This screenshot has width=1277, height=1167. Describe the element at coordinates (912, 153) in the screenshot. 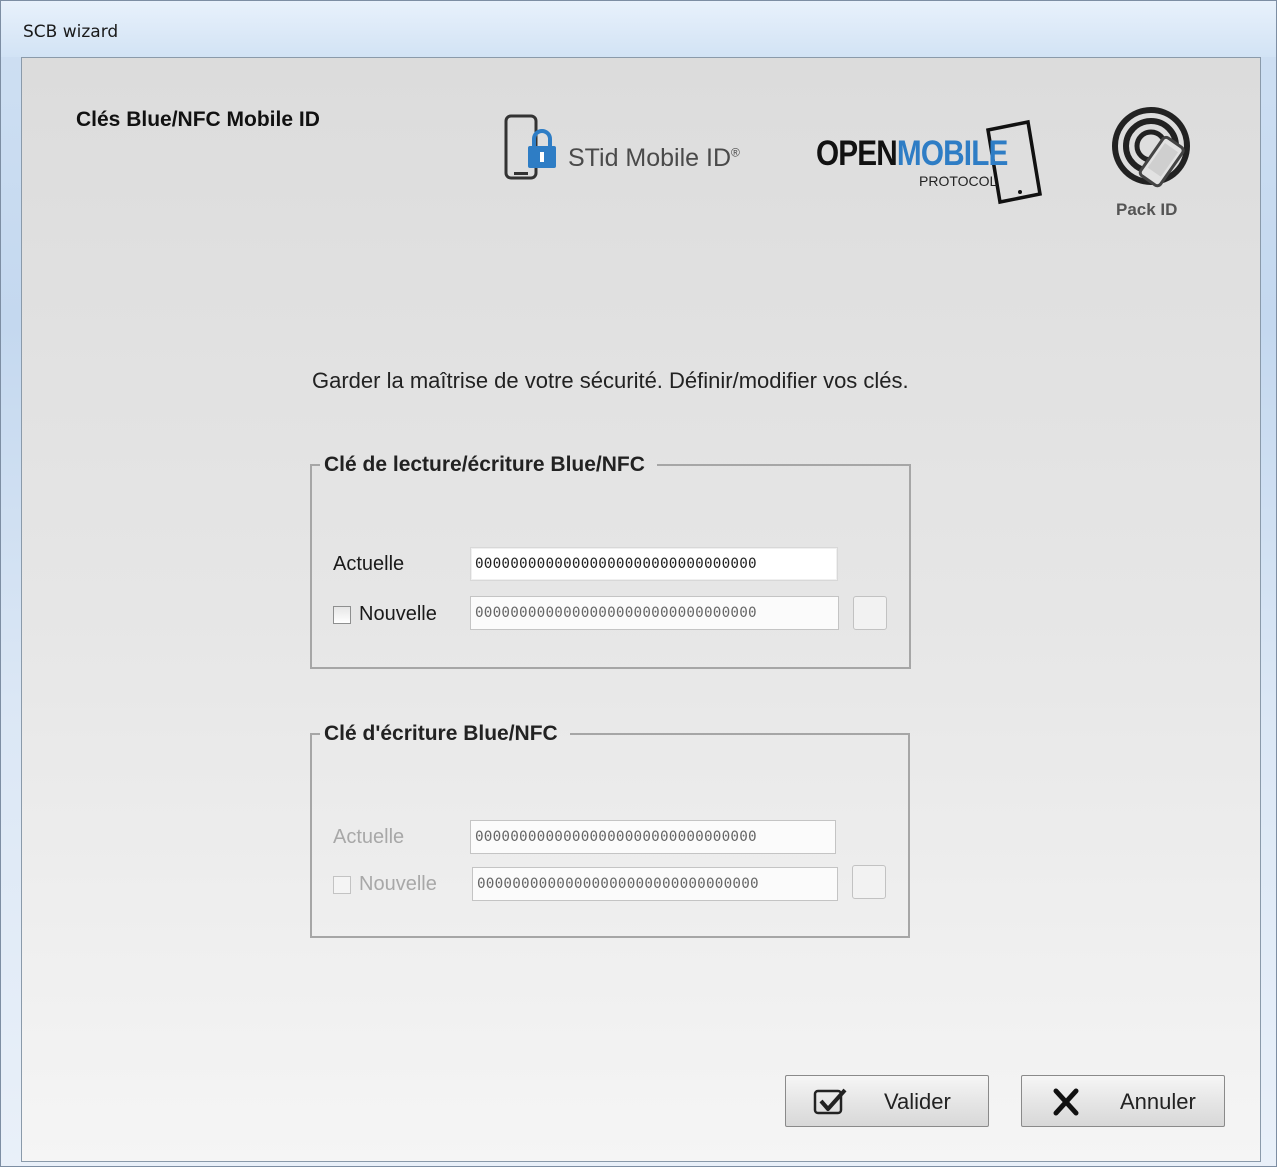

I see `openmobile-wordmark: OPENMOBILE` at that location.